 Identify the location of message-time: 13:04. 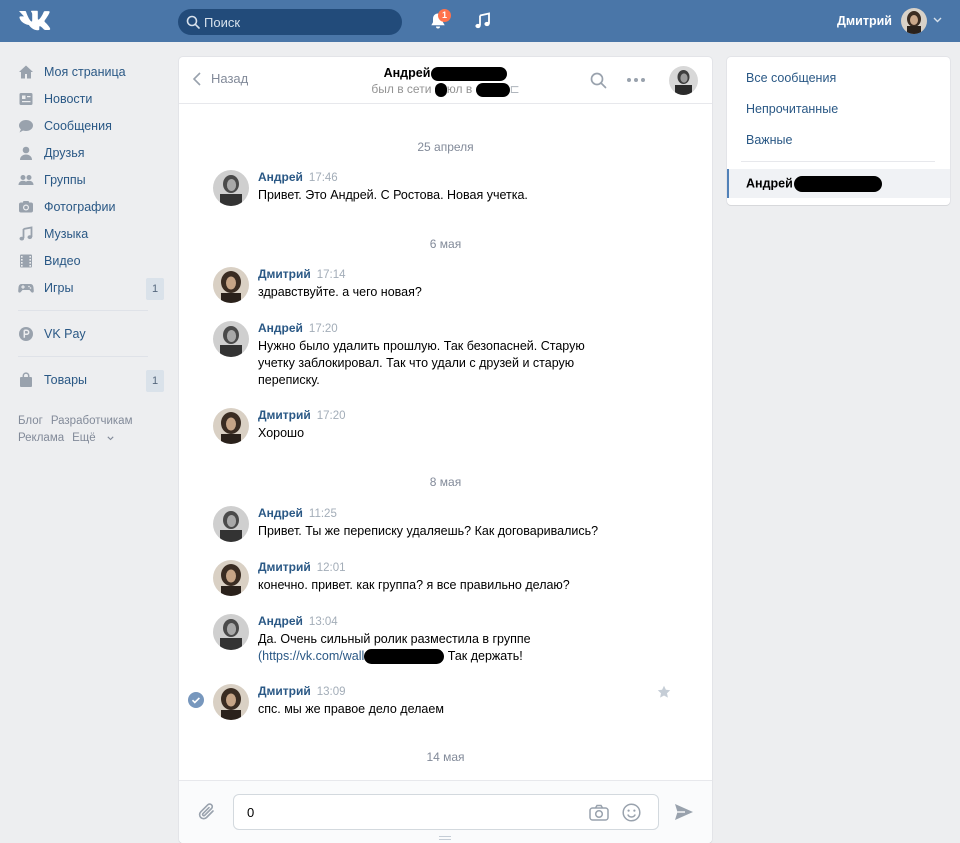
(323, 622).